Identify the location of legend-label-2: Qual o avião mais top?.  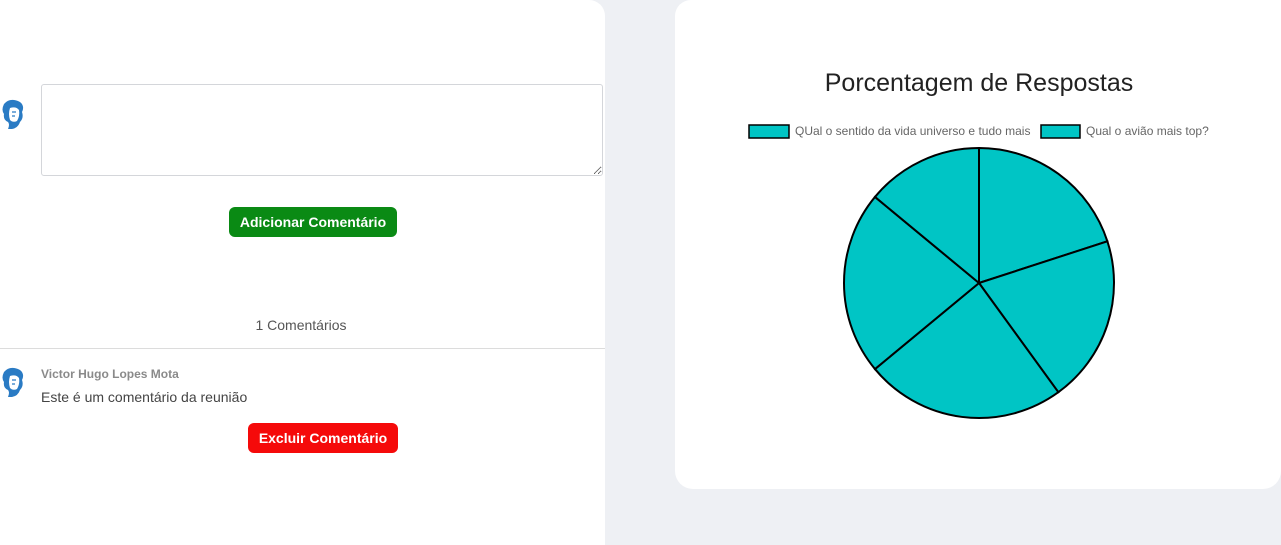
(1147, 131).